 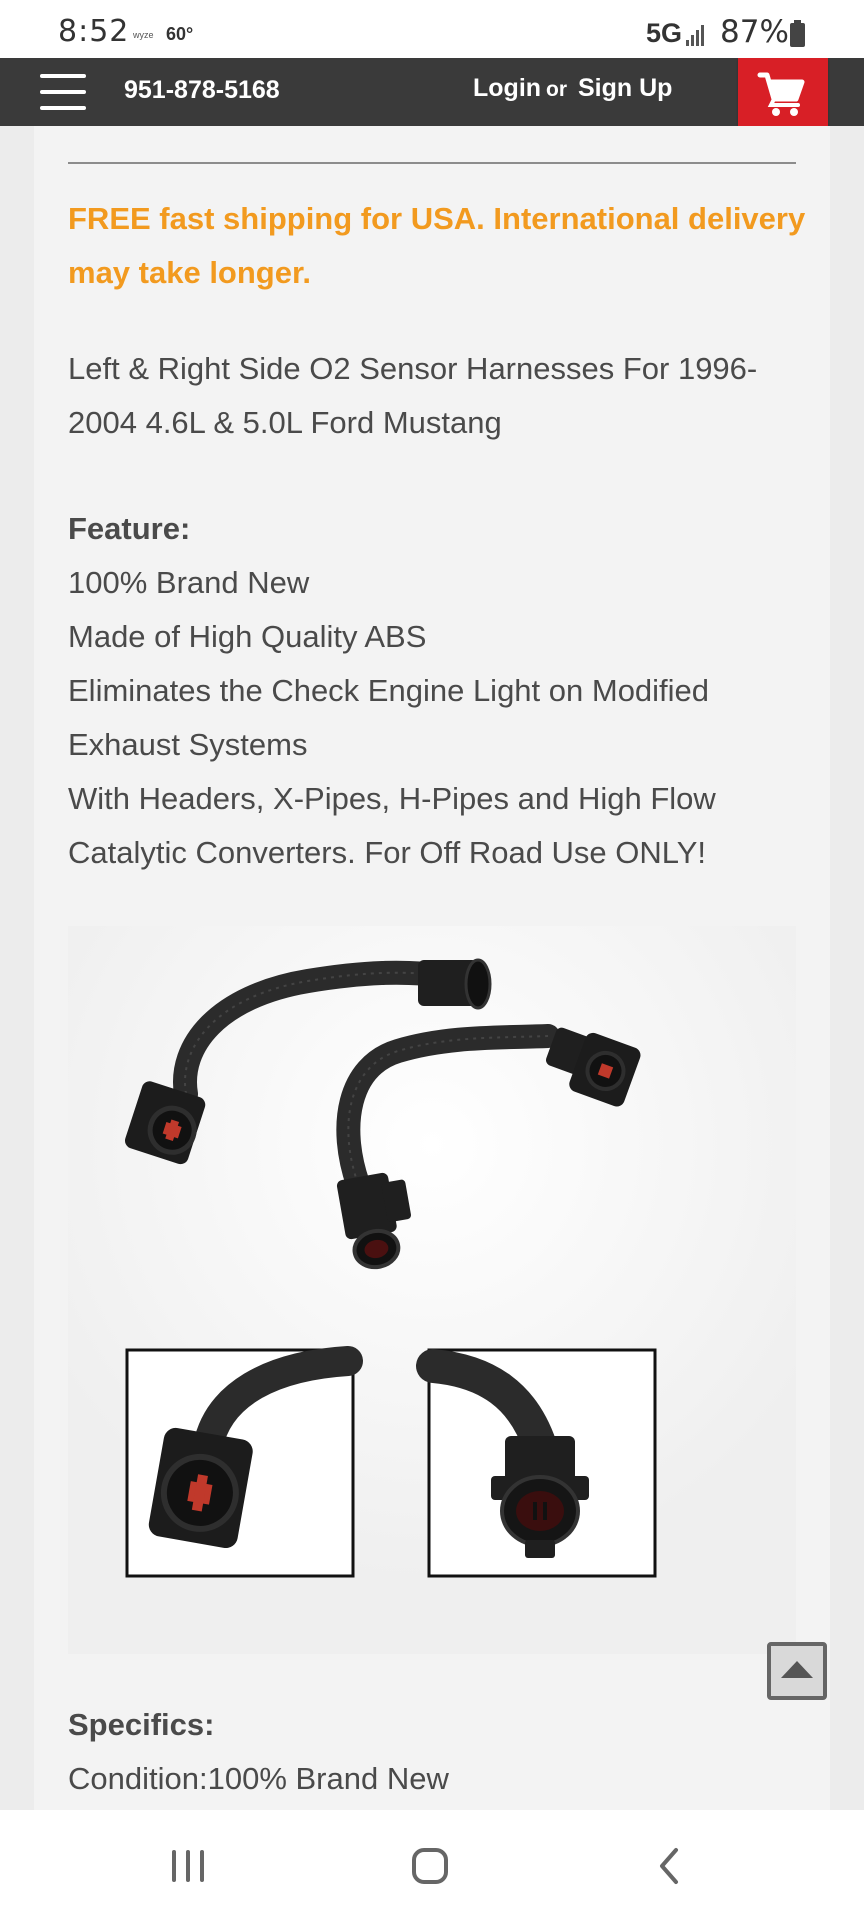 I want to click on cart-button, so click(x=783, y=97).